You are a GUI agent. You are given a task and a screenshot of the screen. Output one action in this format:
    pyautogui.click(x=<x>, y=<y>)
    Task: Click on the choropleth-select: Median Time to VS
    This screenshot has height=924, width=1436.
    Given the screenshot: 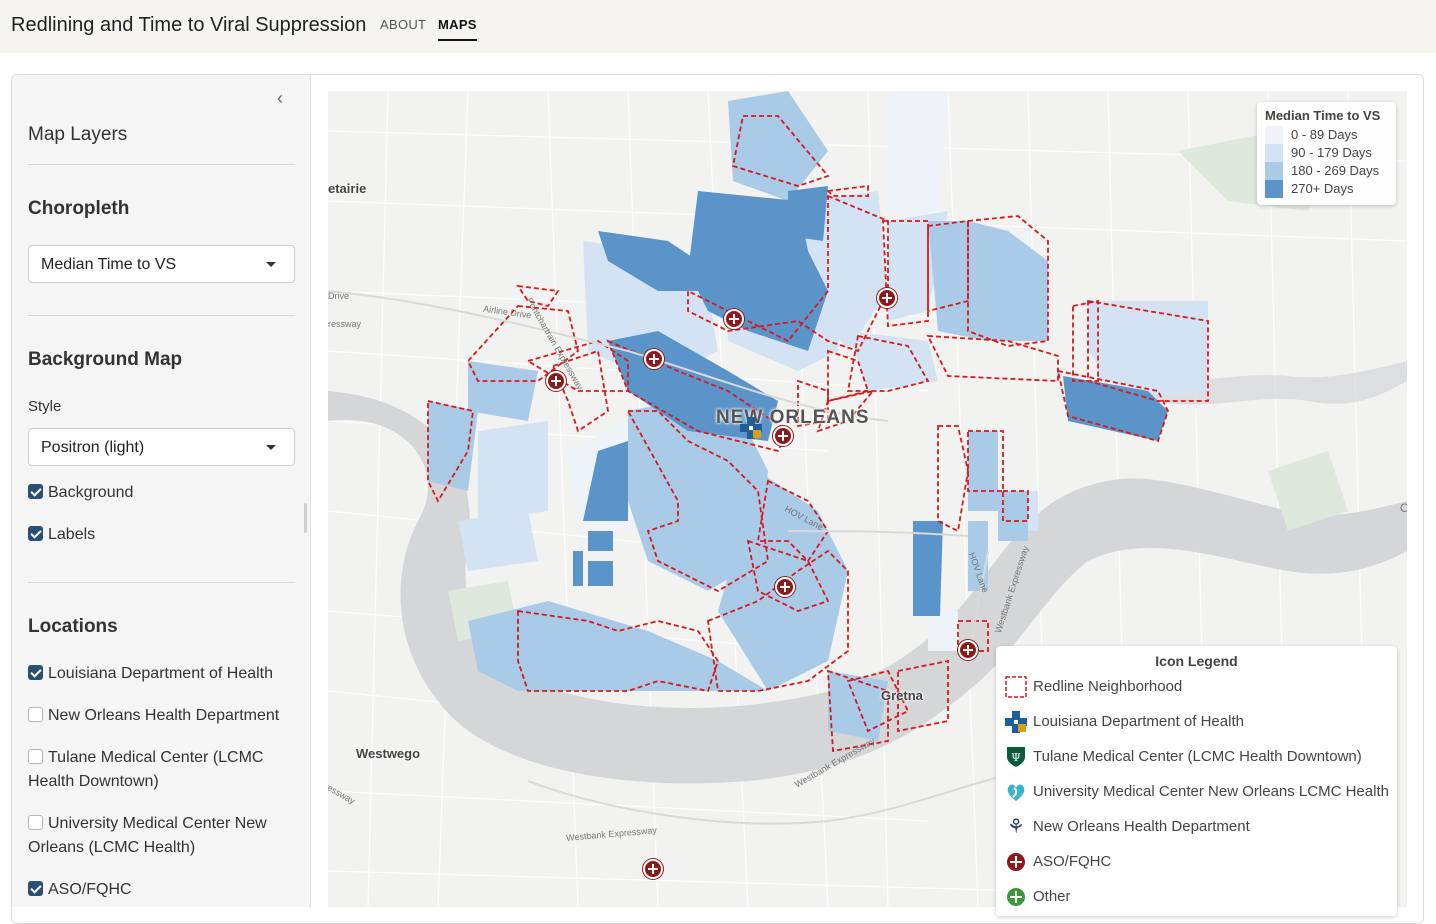 What is the action you would take?
    pyautogui.click(x=161, y=264)
    